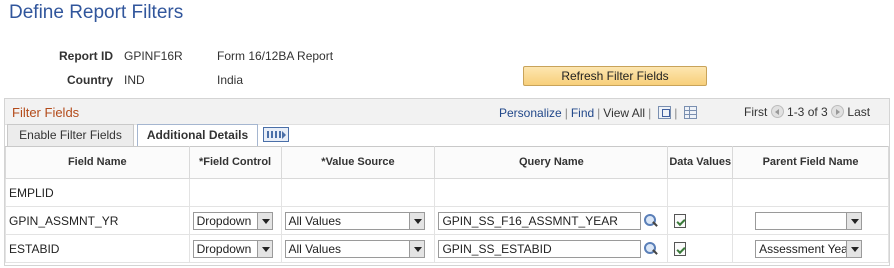 The image size is (894, 268). What do you see at coordinates (530, 113) in the screenshot?
I see `personalize-link: Personalize` at bounding box center [530, 113].